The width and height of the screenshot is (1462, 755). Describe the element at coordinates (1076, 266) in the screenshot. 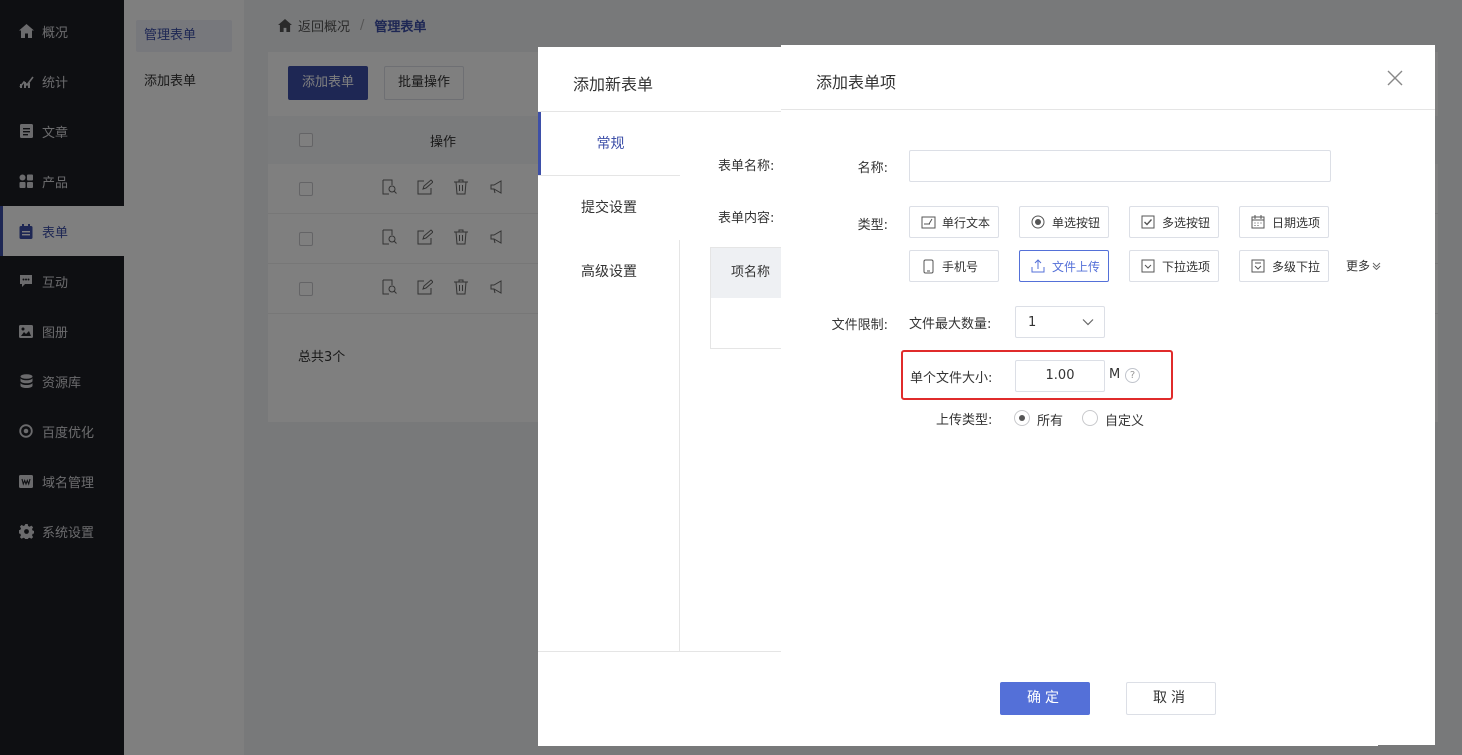

I see `type-label-text: 文件上传` at that location.